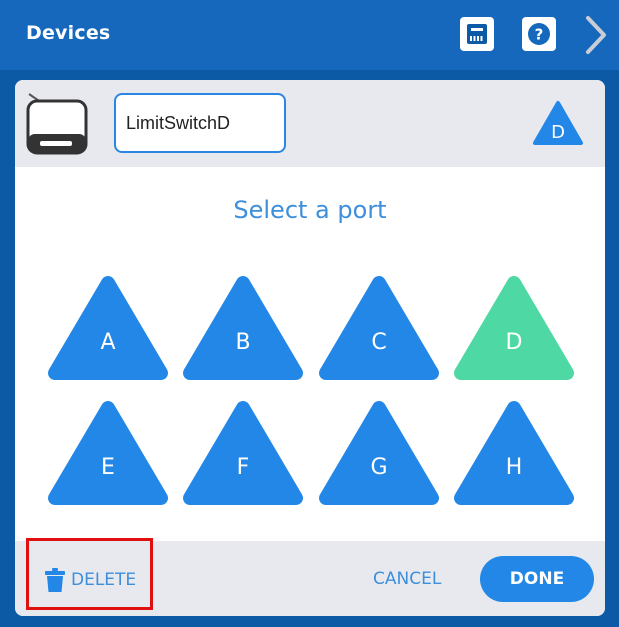 Image resolution: width=619 pixels, height=627 pixels. I want to click on port-button-f: F, so click(243, 454).